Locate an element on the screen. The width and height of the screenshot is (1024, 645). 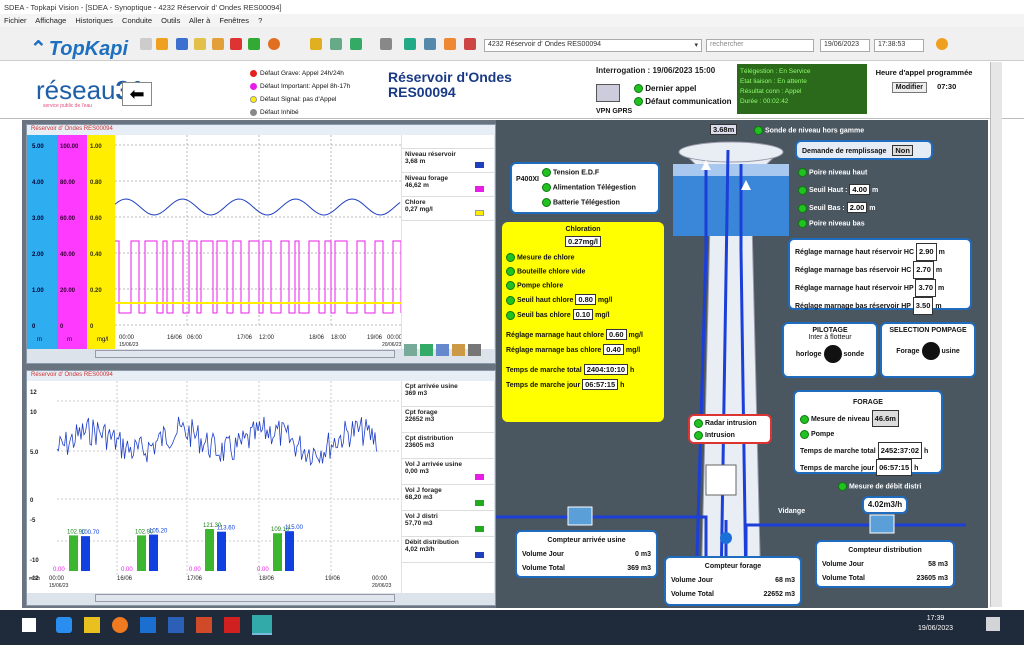
nav-icon is located at coordinates (356, 44).